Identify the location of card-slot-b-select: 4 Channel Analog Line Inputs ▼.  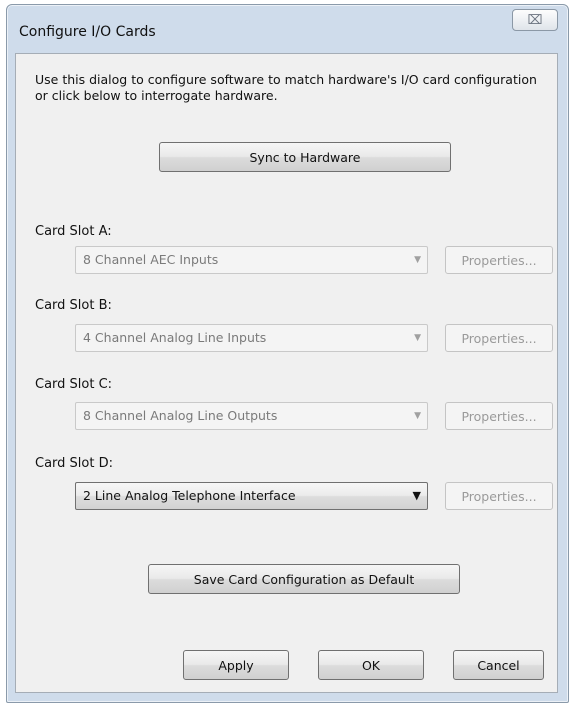
(251, 338).